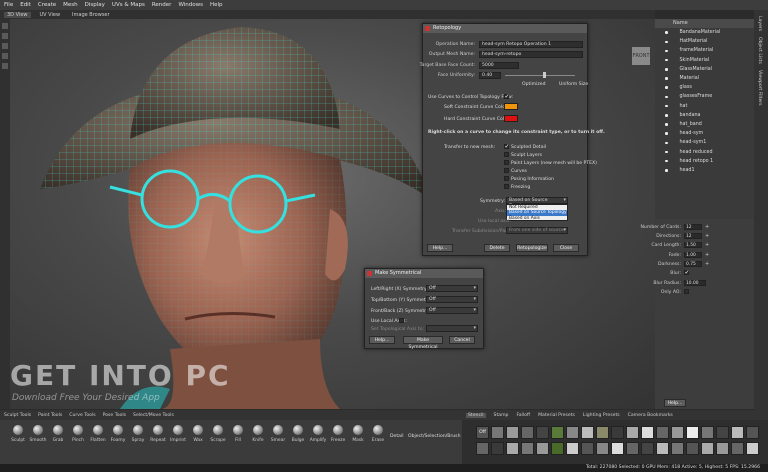  I want to click on detail-label: Detail, so click(397, 436).